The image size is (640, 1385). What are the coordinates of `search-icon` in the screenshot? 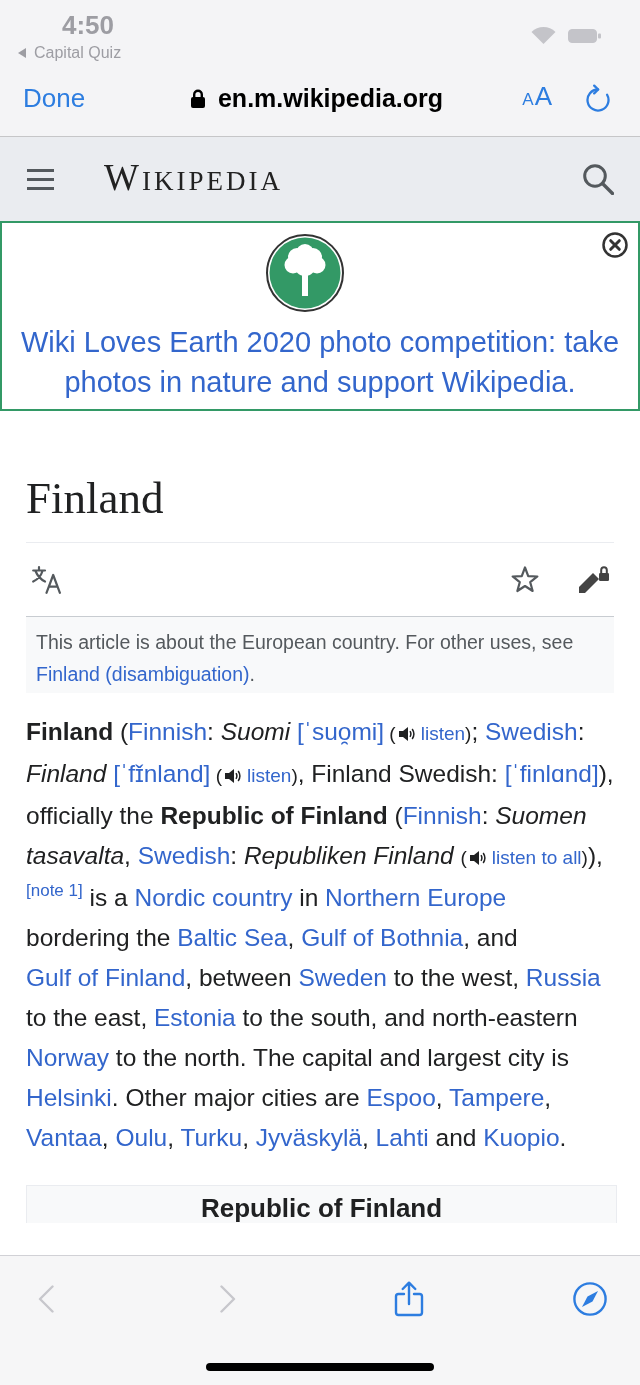 It's located at (598, 179).